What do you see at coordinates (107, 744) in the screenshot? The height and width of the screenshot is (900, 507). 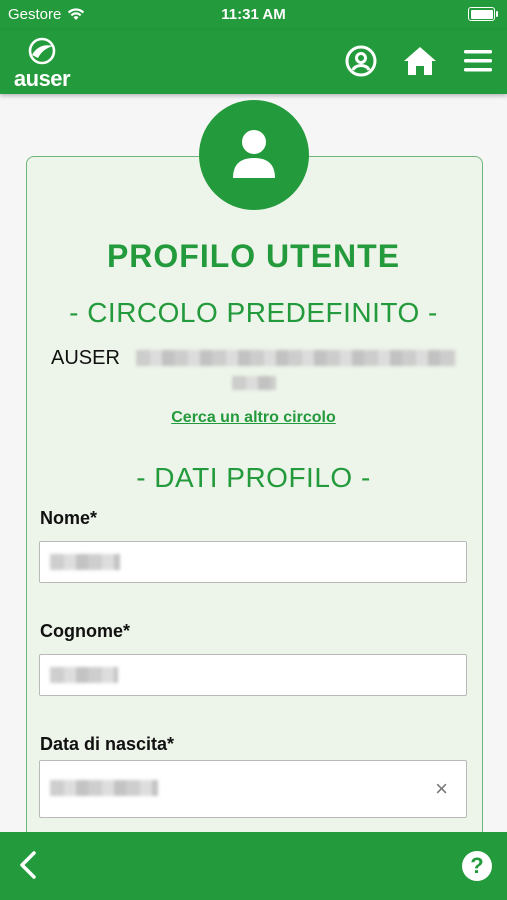 I see `data-nascita-label: Data di nascita*` at bounding box center [107, 744].